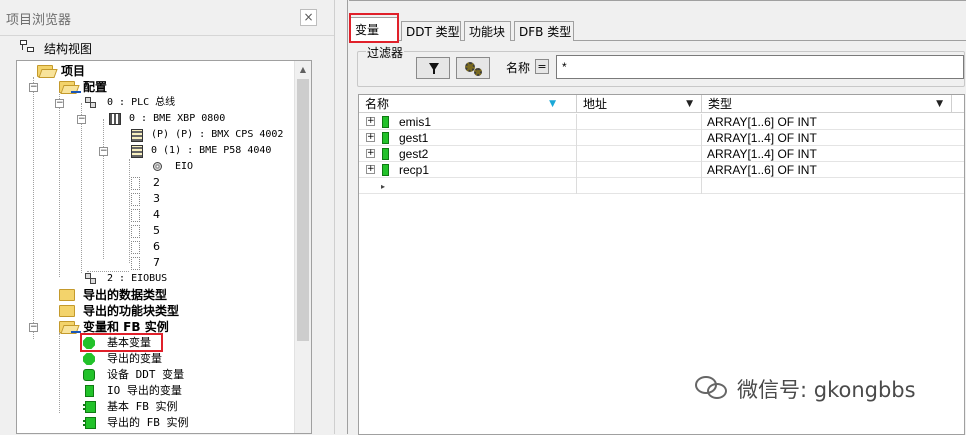 This screenshot has width=966, height=435. Describe the element at coordinates (760, 67) in the screenshot. I see `filter-name-input: *` at that location.